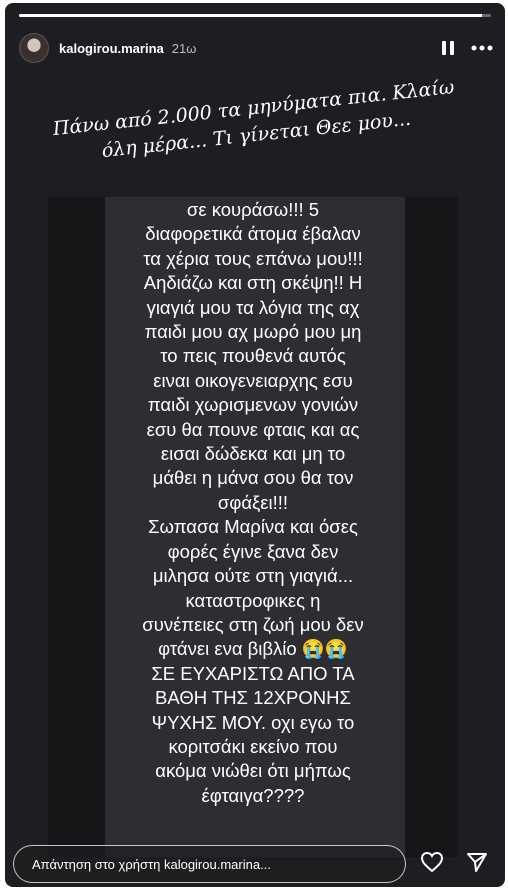 This screenshot has width=508, height=889. Describe the element at coordinates (477, 862) in the screenshot. I see `send-icon` at that location.